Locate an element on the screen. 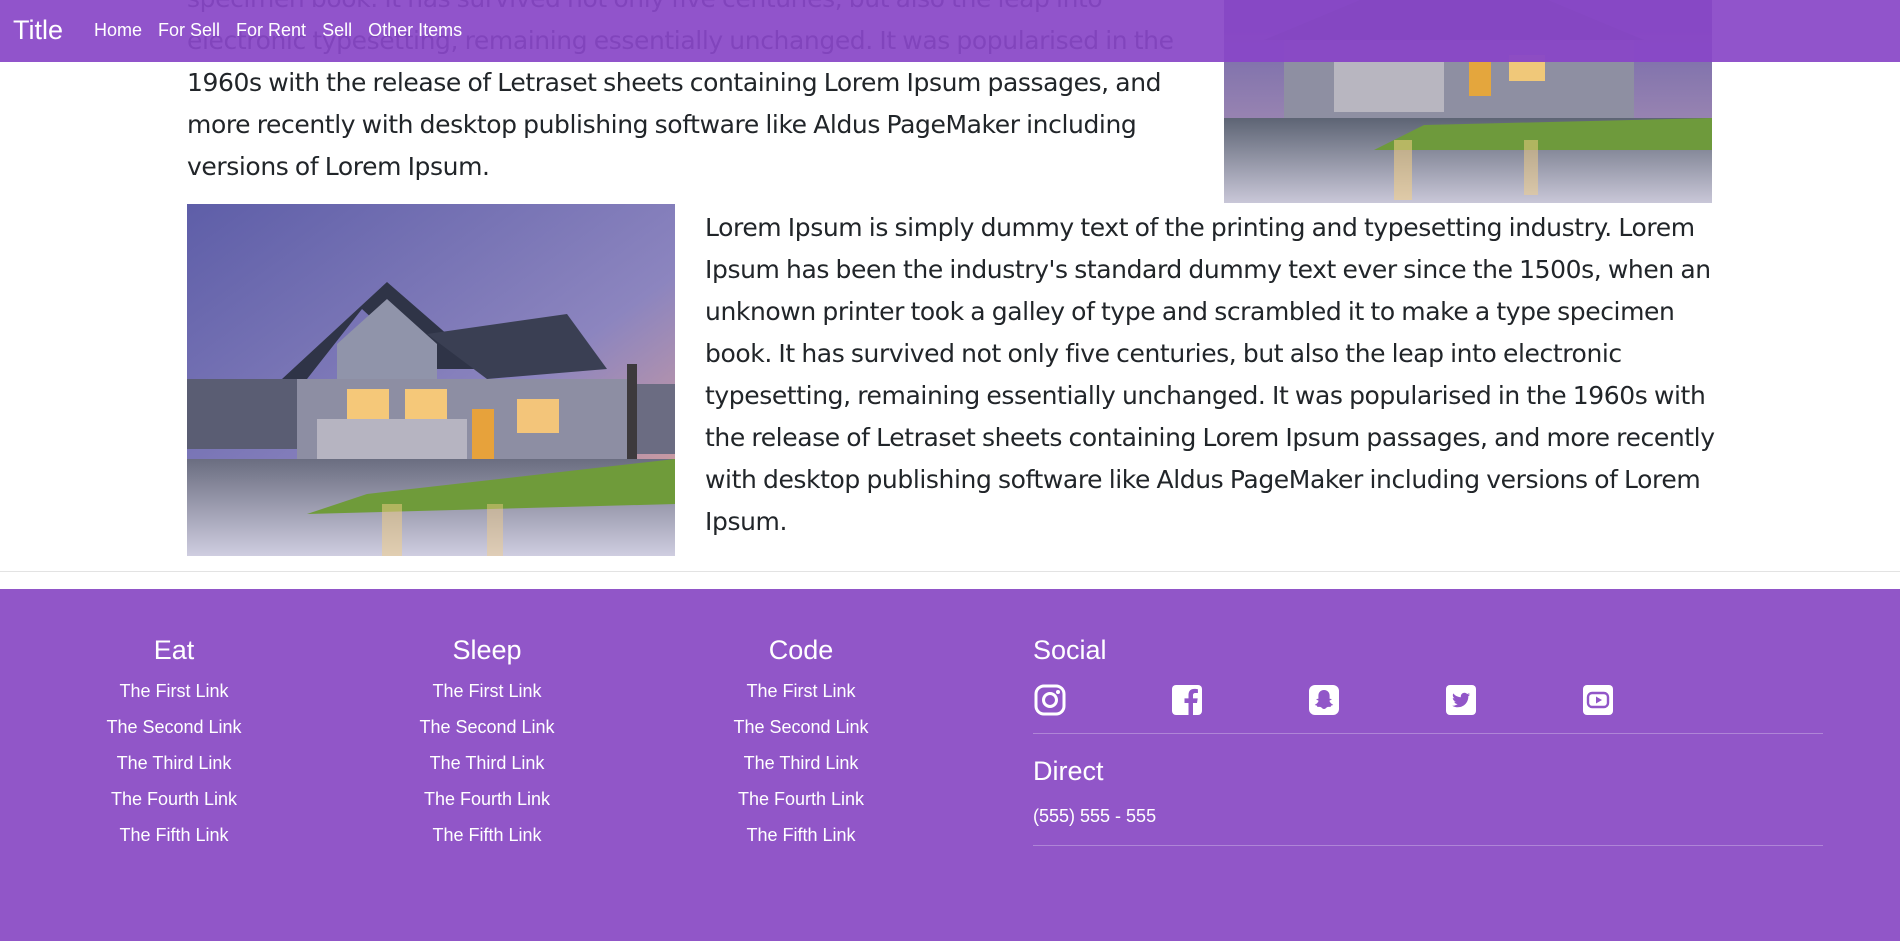  nav-link-other-items: Other Items is located at coordinates (415, 30).